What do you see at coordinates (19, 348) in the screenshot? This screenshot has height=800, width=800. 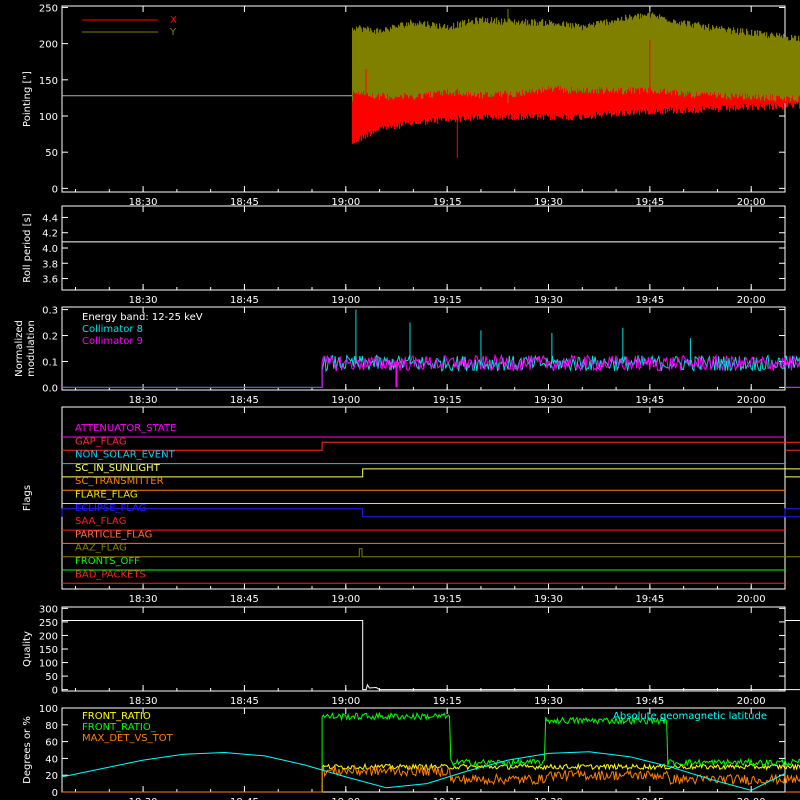 I see `y-axis-label: Normalized` at bounding box center [19, 348].